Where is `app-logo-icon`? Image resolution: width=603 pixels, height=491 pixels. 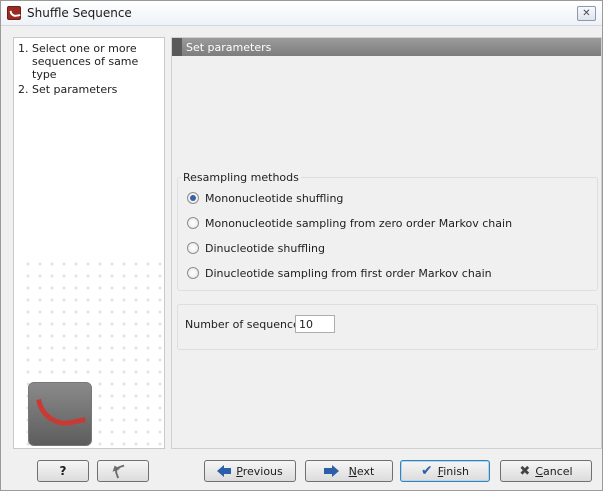 app-logo-icon is located at coordinates (14, 13).